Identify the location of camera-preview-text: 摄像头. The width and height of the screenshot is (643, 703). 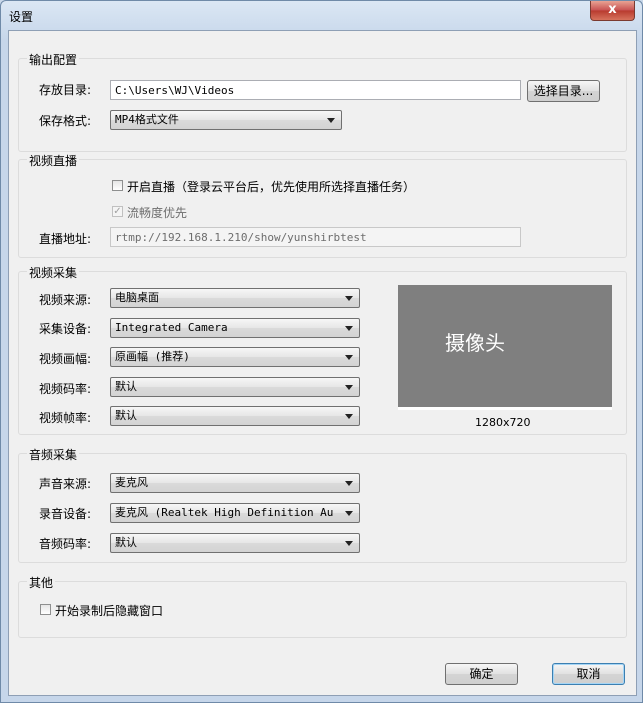
(475, 343).